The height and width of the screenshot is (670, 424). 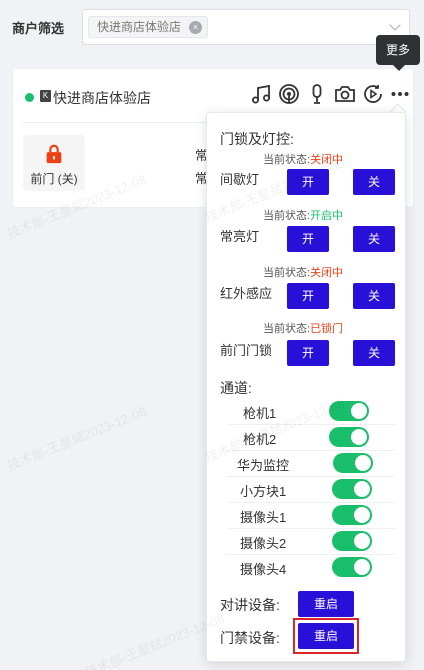 I want to click on control-state-line: 当前状态:已锁门, so click(x=303, y=328).